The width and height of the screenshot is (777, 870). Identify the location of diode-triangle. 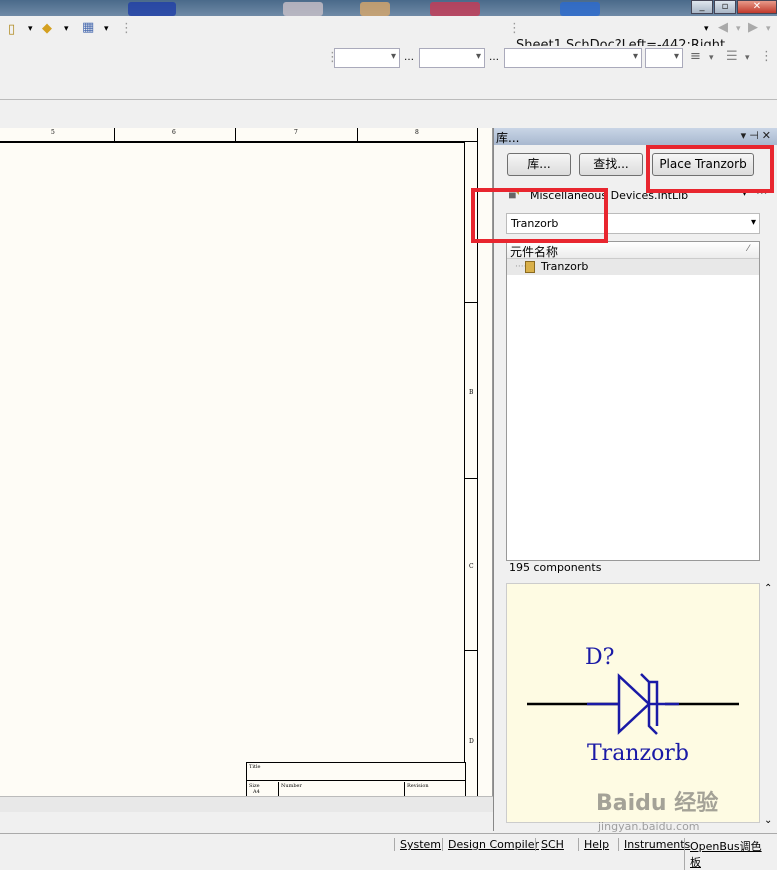
(634, 704).